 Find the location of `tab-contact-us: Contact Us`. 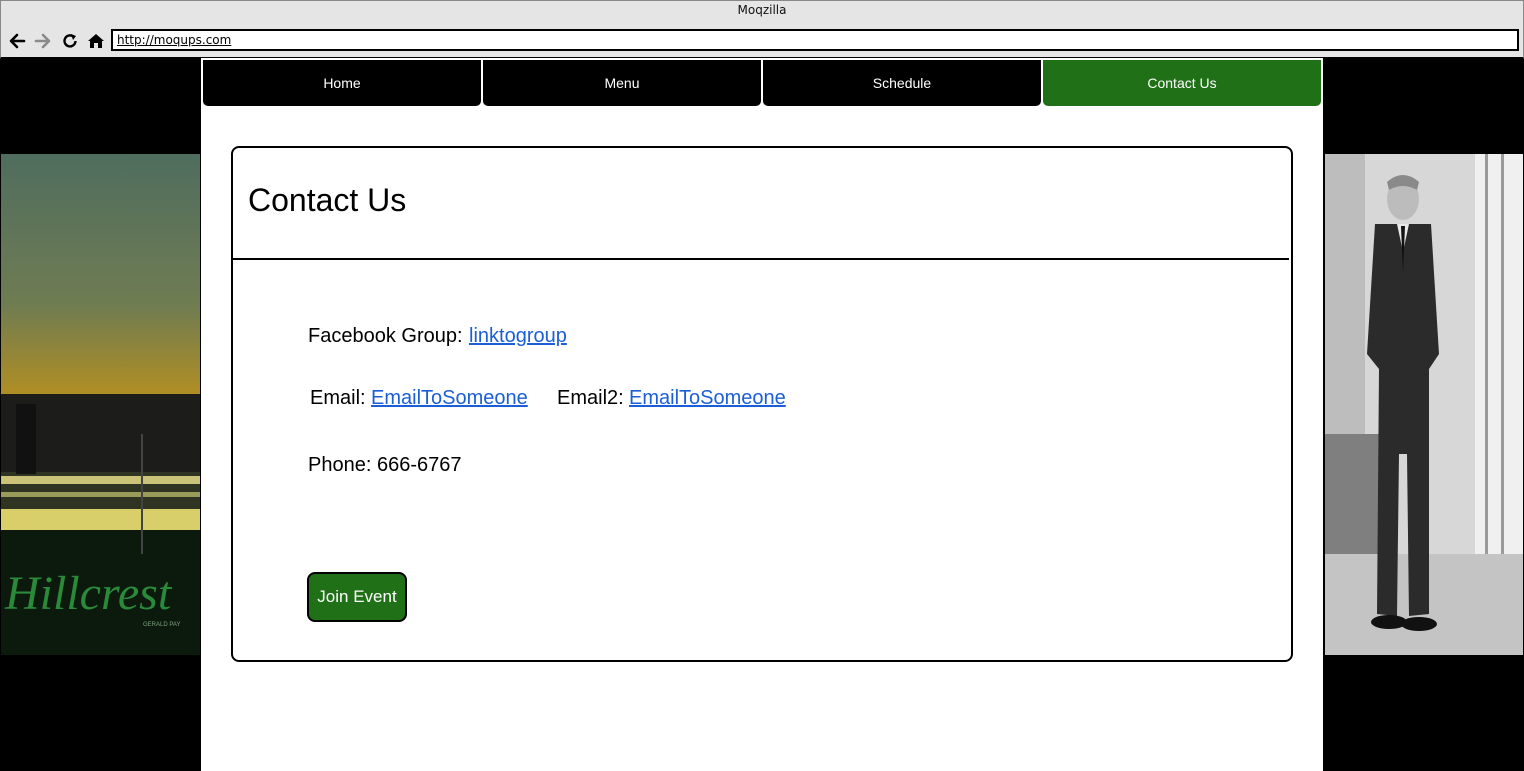

tab-contact-us: Contact Us is located at coordinates (1182, 83).